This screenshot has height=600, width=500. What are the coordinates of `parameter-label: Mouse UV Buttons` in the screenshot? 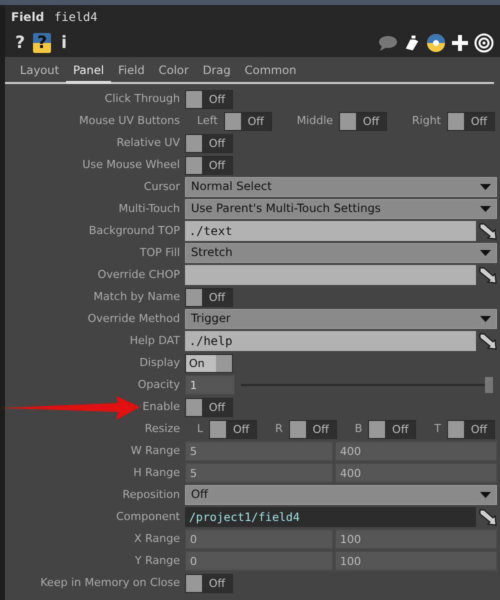 It's located at (129, 120).